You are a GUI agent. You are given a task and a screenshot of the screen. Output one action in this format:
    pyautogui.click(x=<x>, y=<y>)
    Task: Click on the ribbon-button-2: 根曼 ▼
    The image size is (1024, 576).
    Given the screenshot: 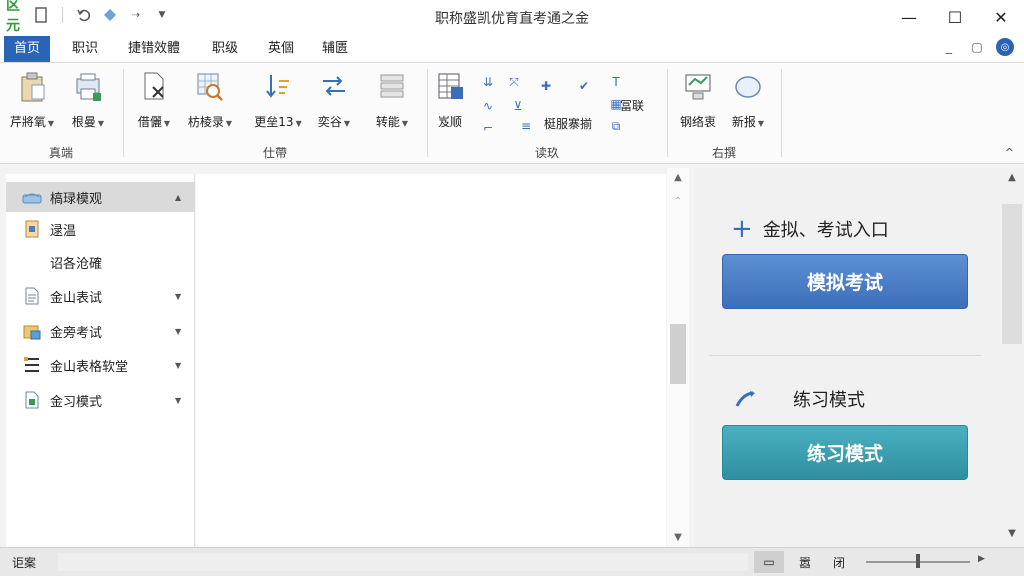 What is the action you would take?
    pyautogui.click(x=88, y=100)
    